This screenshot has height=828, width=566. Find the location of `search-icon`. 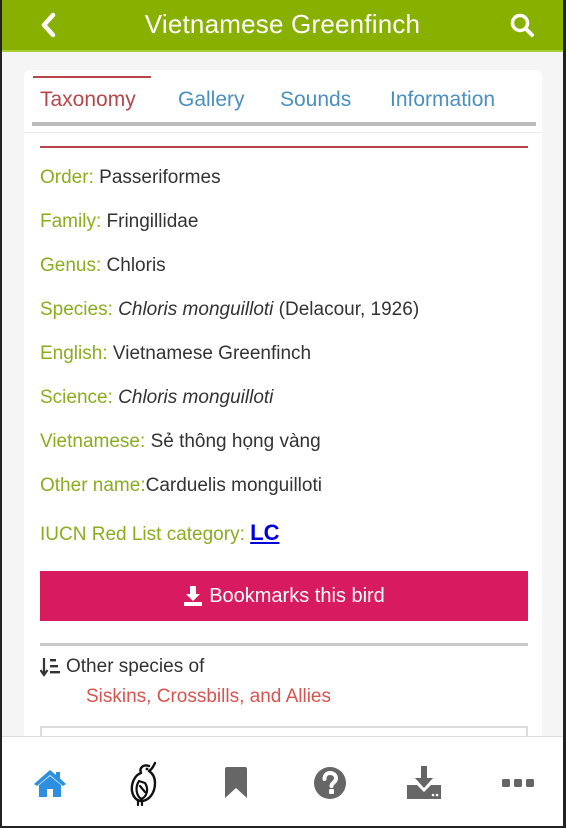

search-icon is located at coordinates (522, 25).